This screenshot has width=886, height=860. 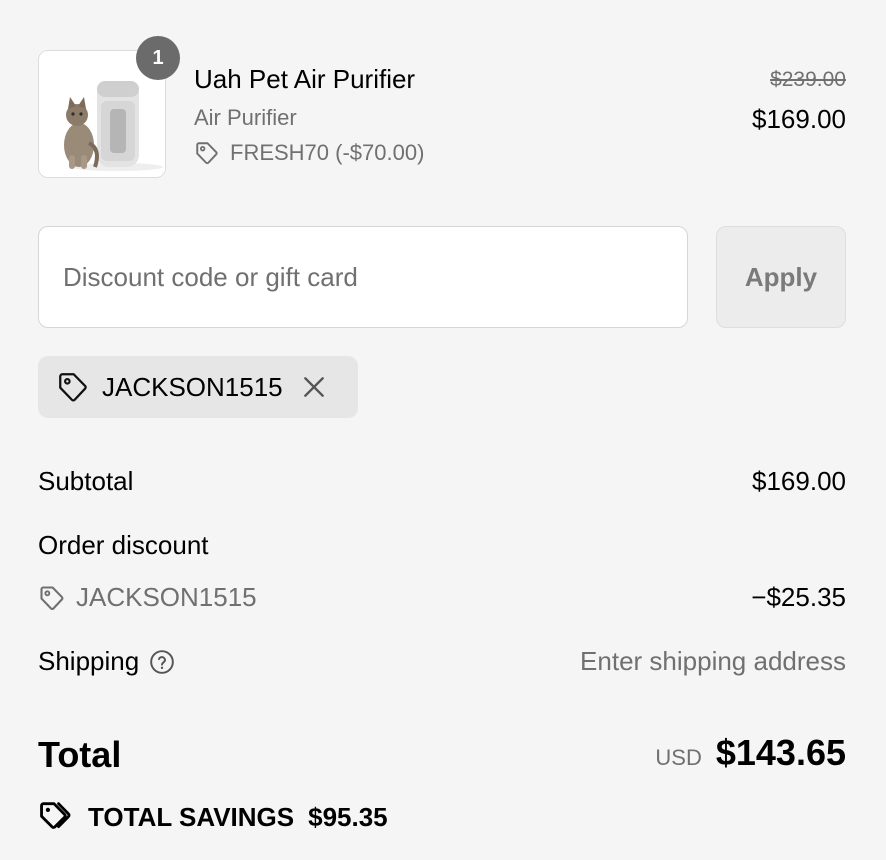 I want to click on quantity-badge: 1, so click(x=158, y=58).